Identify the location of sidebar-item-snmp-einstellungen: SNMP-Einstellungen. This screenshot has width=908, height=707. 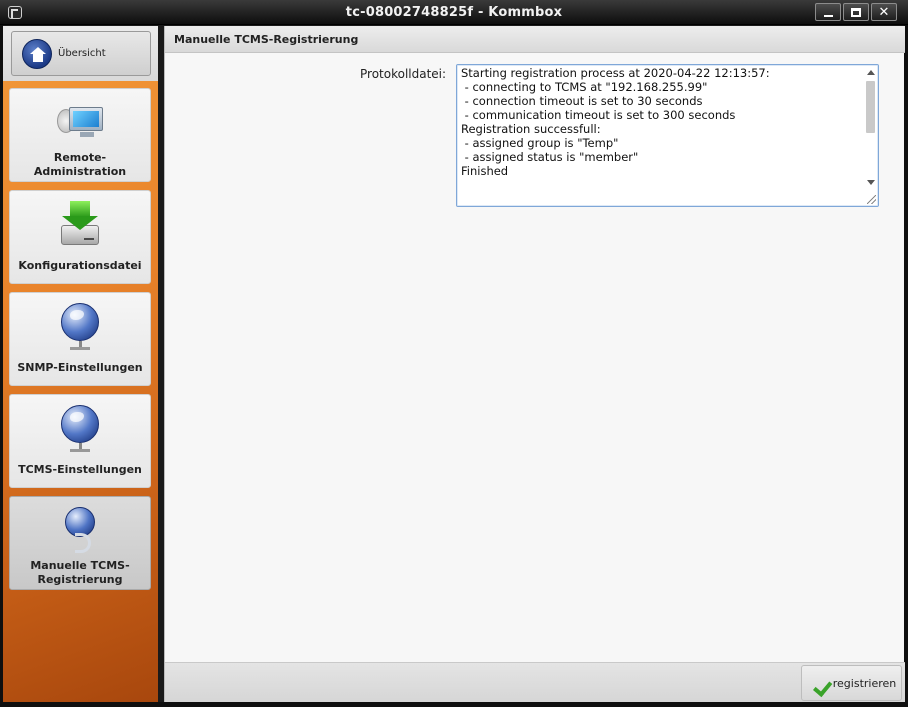
(80, 339).